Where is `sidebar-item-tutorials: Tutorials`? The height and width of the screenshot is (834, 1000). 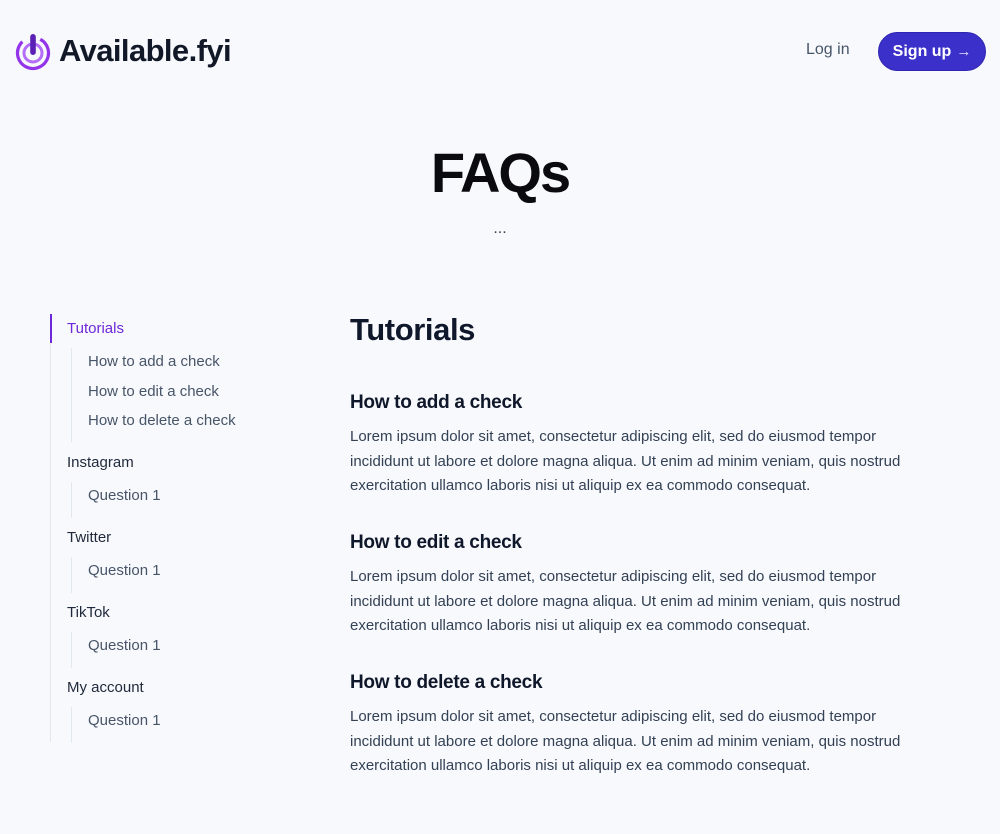
sidebar-item-tutorials: Tutorials is located at coordinates (95, 328).